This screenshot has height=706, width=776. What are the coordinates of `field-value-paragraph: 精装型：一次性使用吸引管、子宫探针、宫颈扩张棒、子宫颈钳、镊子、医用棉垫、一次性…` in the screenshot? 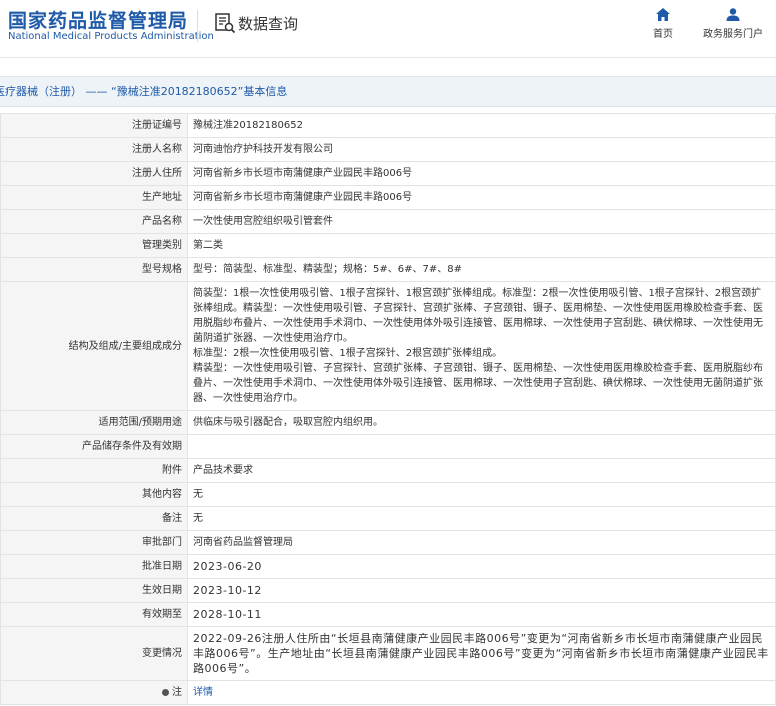 It's located at (478, 383).